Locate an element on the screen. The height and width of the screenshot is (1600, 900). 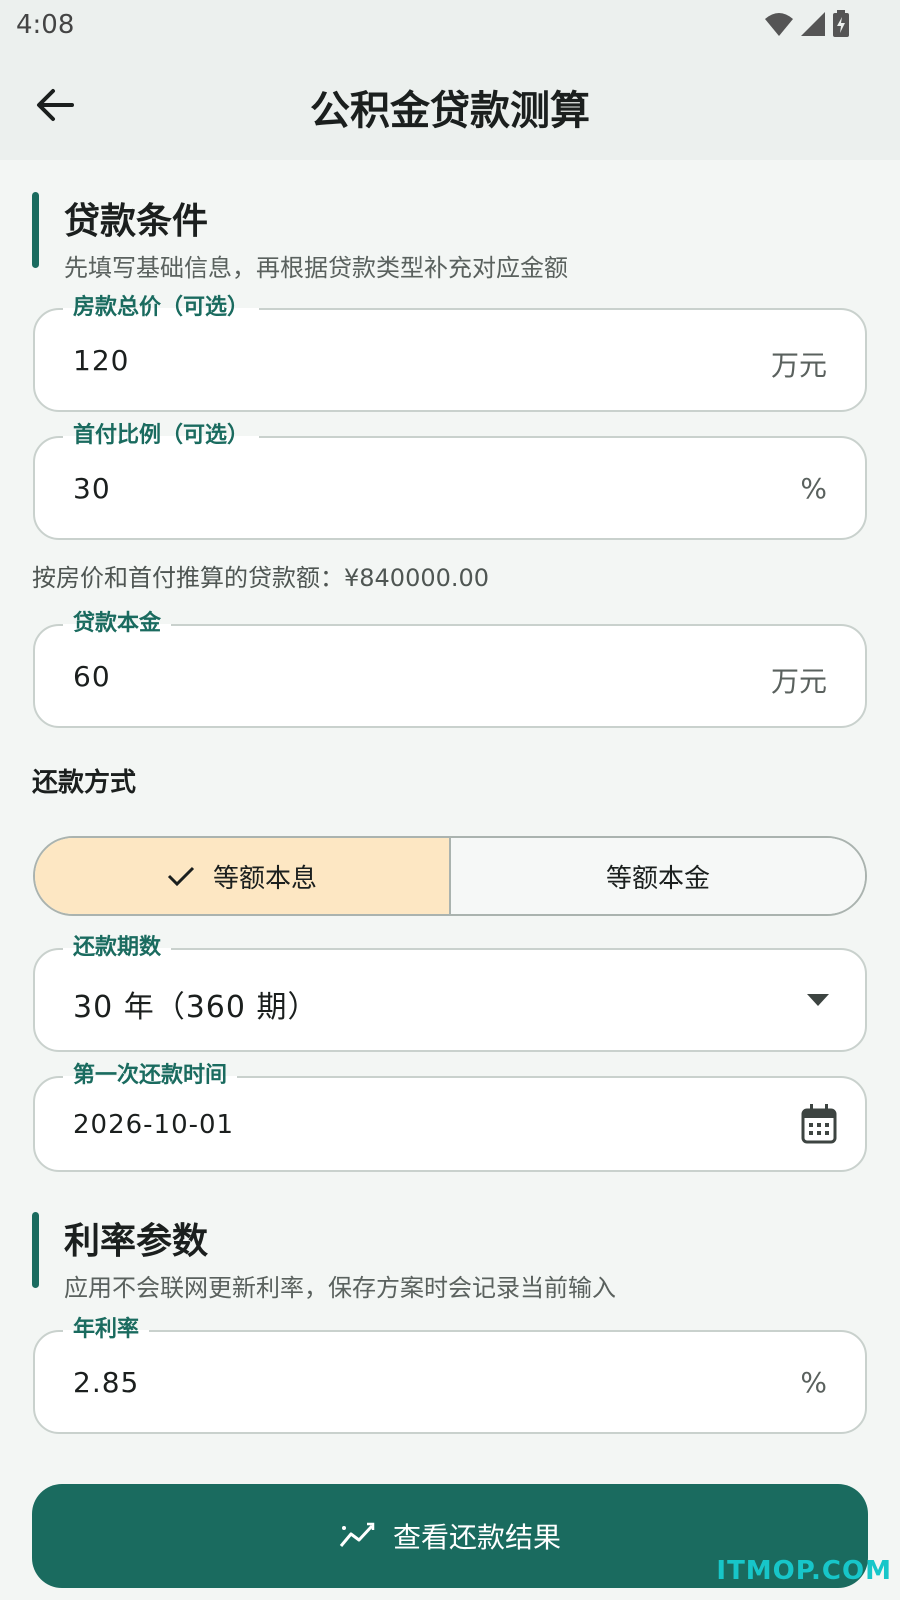
annual-rate-value: 2.85 is located at coordinates (106, 1382).